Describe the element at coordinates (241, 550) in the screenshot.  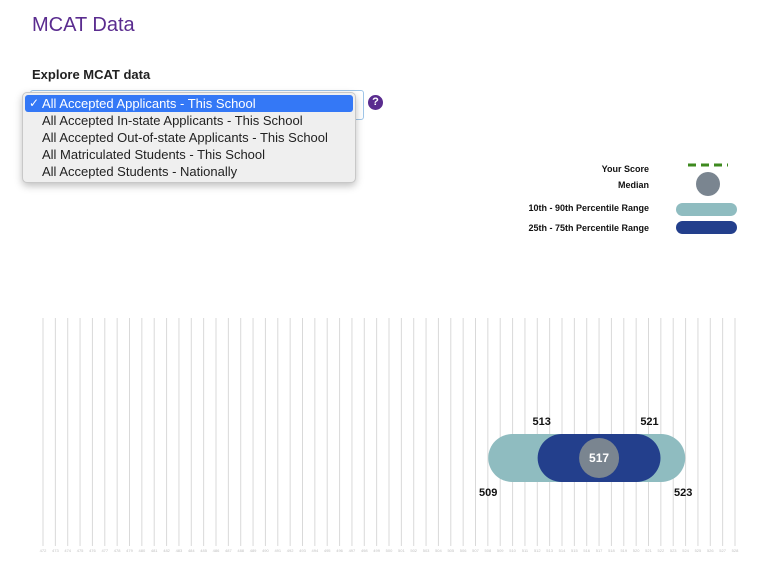
I see `x-tick-label: 488` at that location.